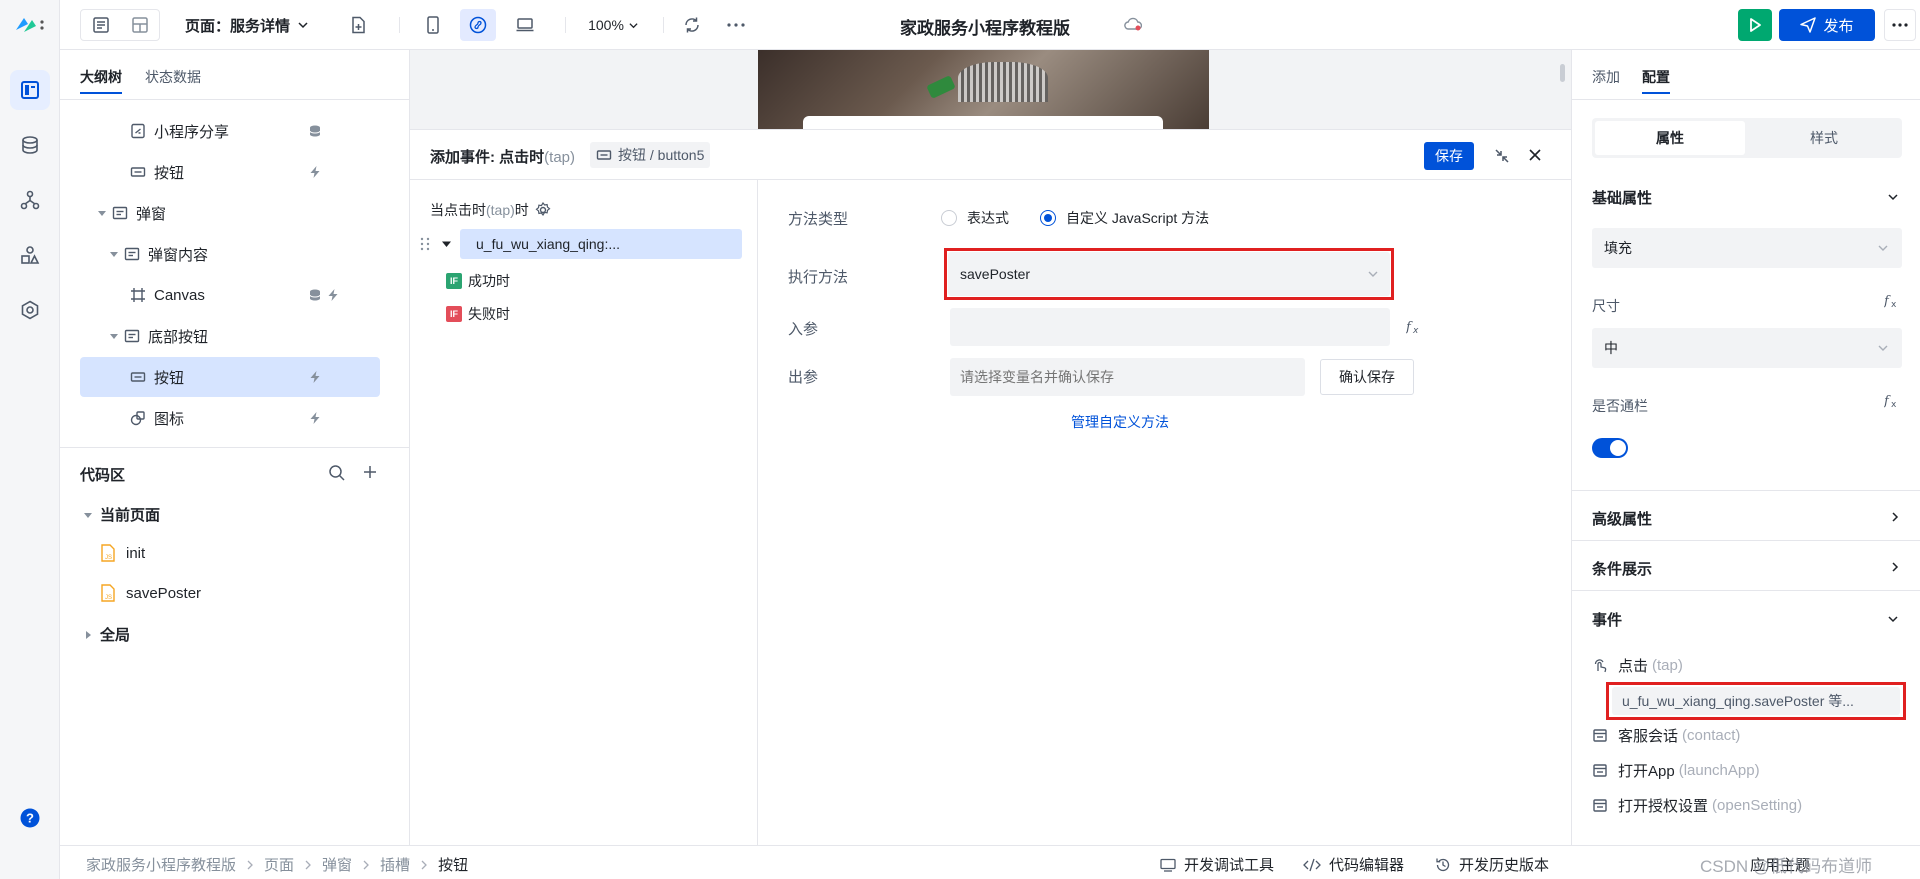 This screenshot has width=1920, height=879. Describe the element at coordinates (230, 213) in the screenshot. I see `tree-node-popup: 弹窗` at that location.